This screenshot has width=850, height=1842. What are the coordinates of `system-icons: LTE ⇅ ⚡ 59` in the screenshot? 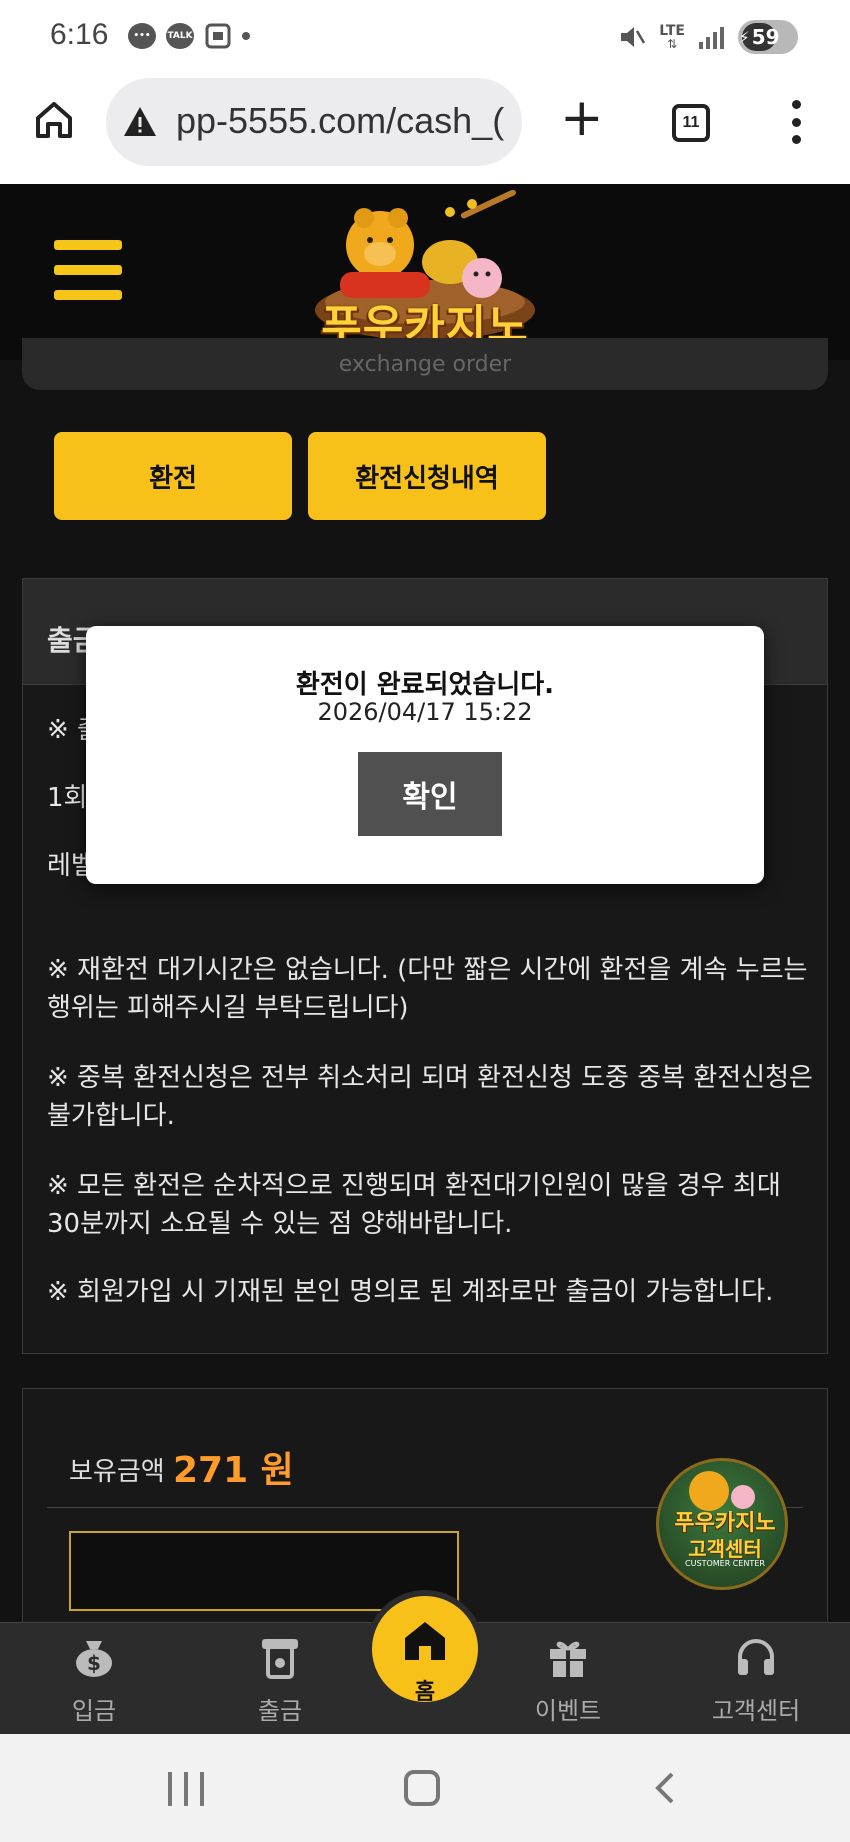 It's located at (707, 37).